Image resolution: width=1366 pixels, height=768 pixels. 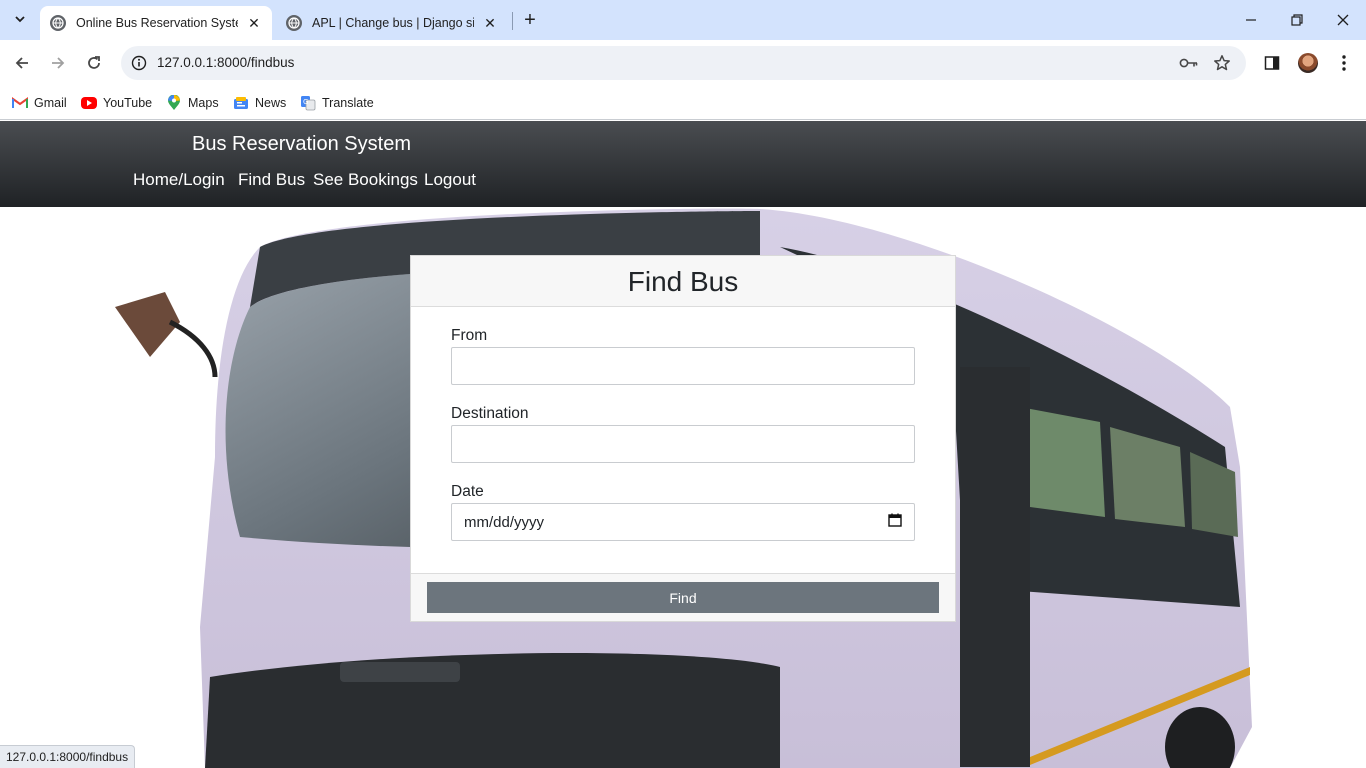 I want to click on close-icon, so click(x=1343, y=20).